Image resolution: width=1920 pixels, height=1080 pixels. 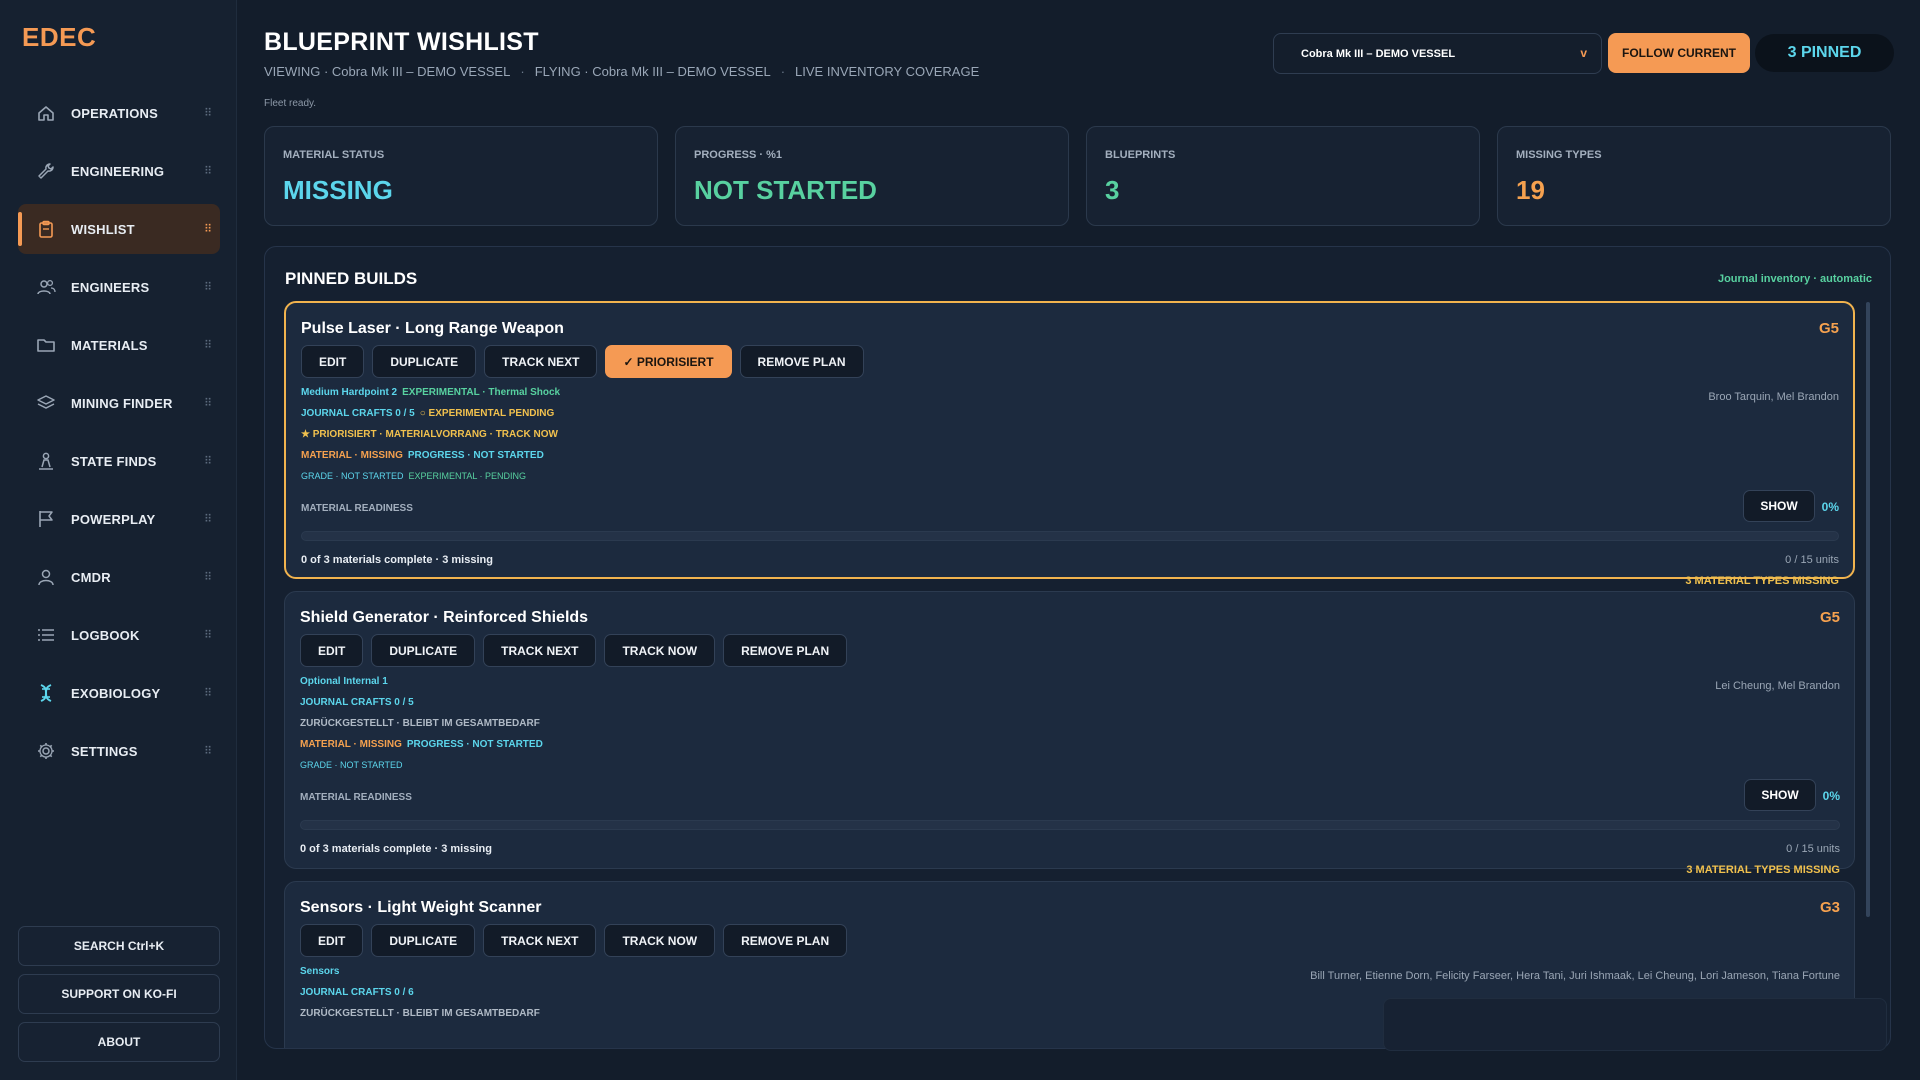 What do you see at coordinates (1694, 176) in the screenshot?
I see `stat-card-missing-types: MISSING TYPES 19` at bounding box center [1694, 176].